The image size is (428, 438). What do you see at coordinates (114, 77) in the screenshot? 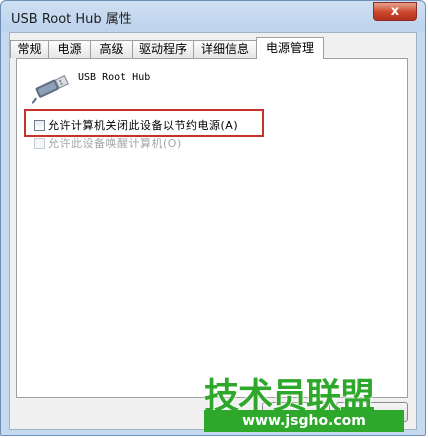
I see `device-name: USB Root Hub` at bounding box center [114, 77].